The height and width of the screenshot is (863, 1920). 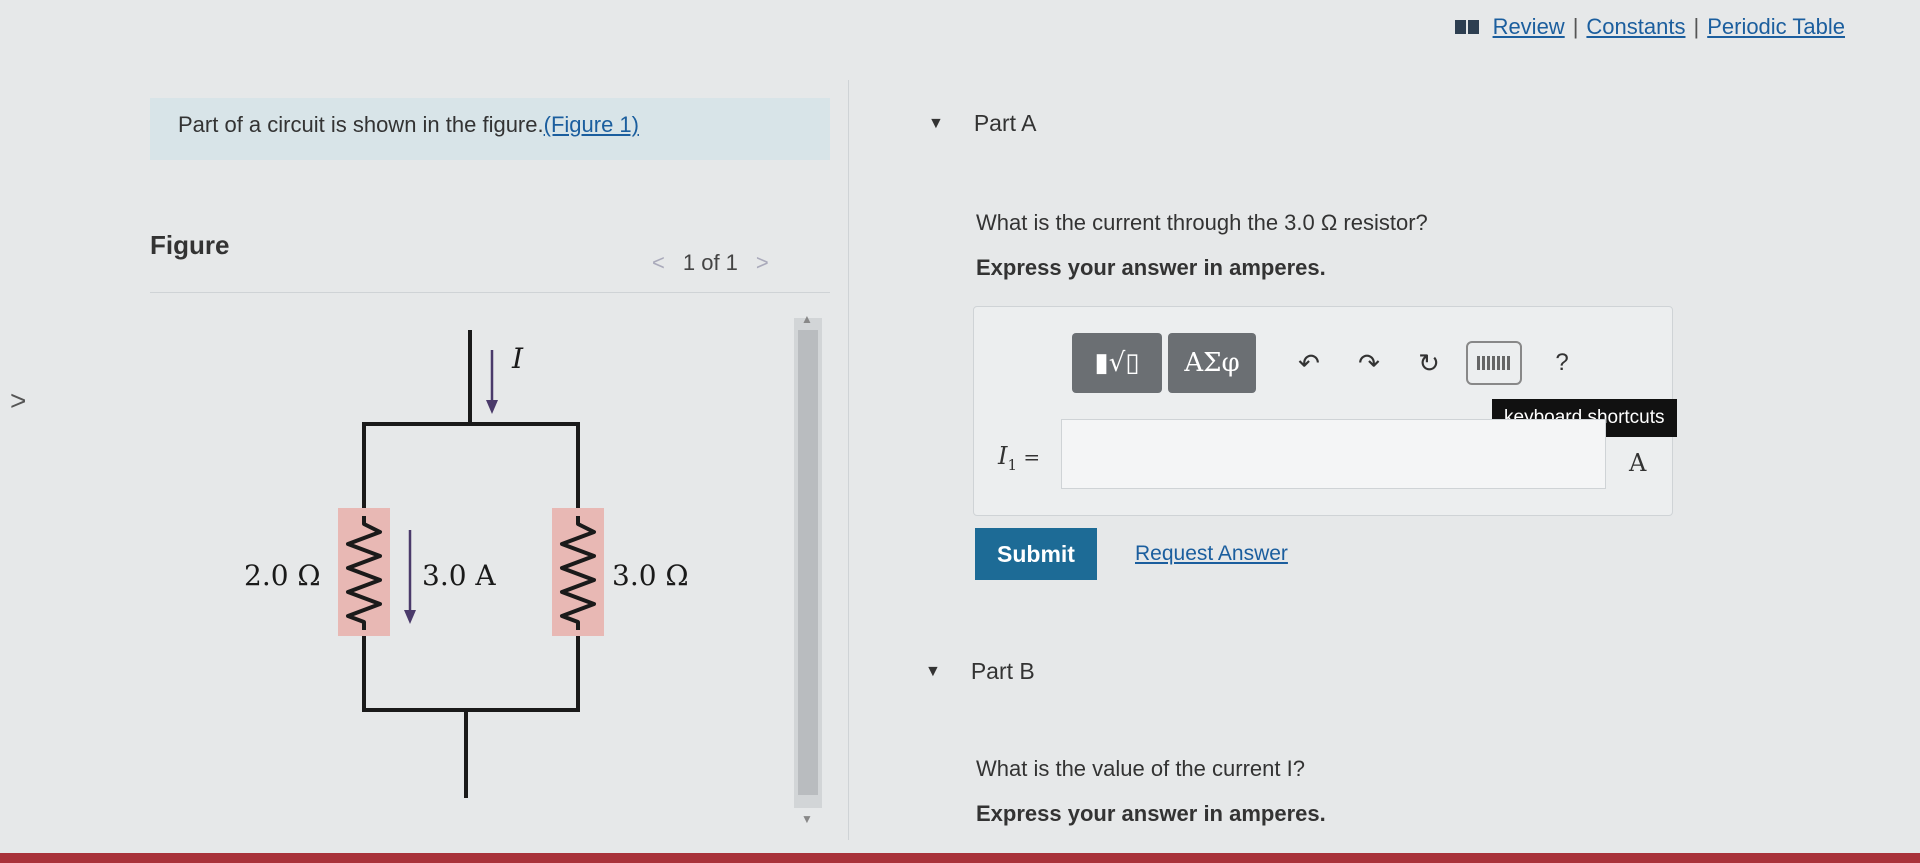 I want to click on equals-sign: =, so click(x=1029, y=457).